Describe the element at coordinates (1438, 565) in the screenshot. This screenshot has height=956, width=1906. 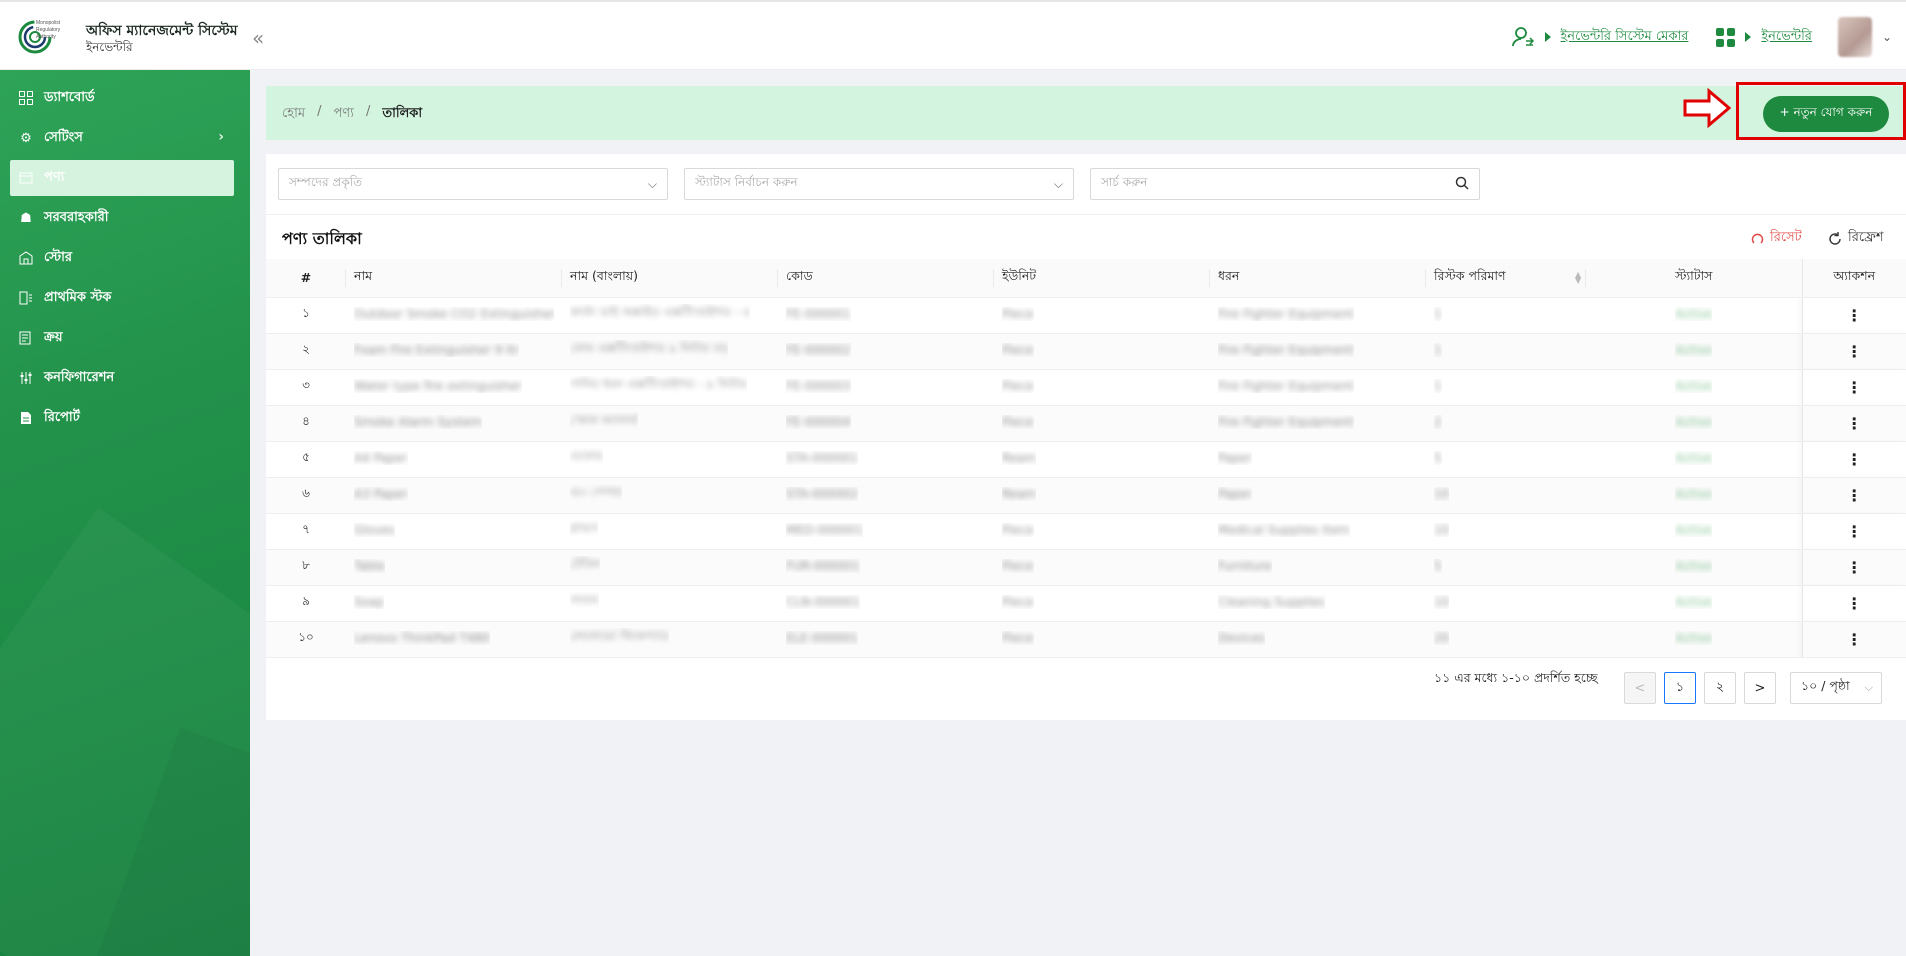
I see `row-restock: 5` at that location.